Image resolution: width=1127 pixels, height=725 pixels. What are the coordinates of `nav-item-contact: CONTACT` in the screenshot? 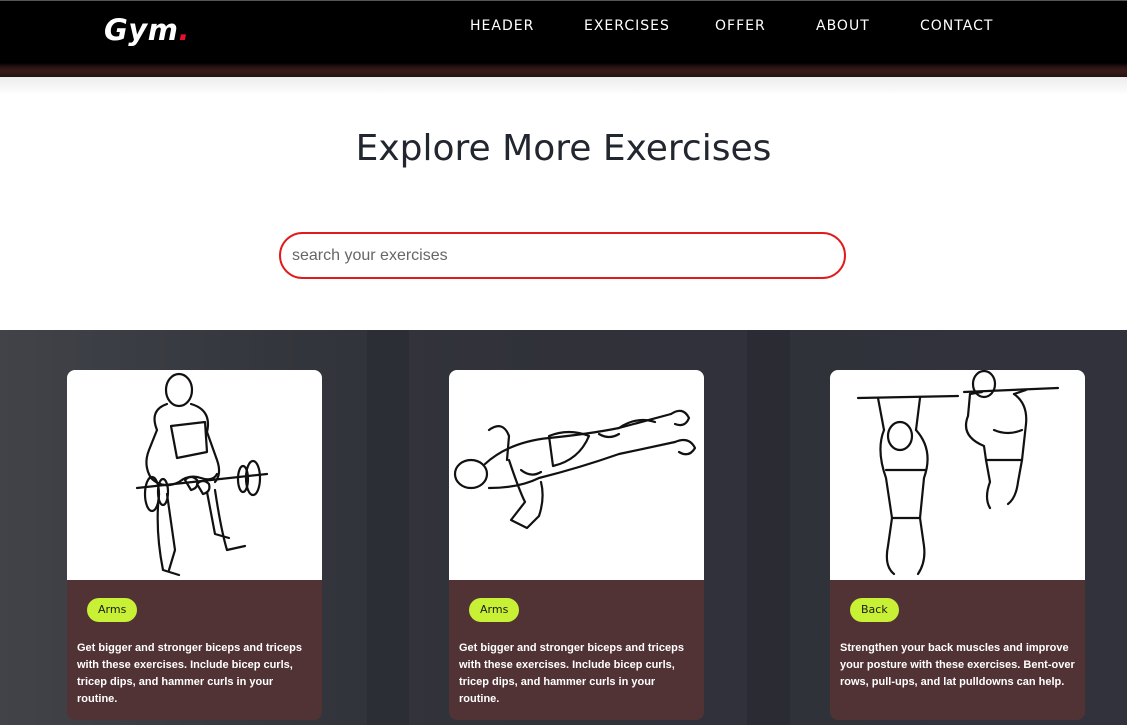 It's located at (956, 26).